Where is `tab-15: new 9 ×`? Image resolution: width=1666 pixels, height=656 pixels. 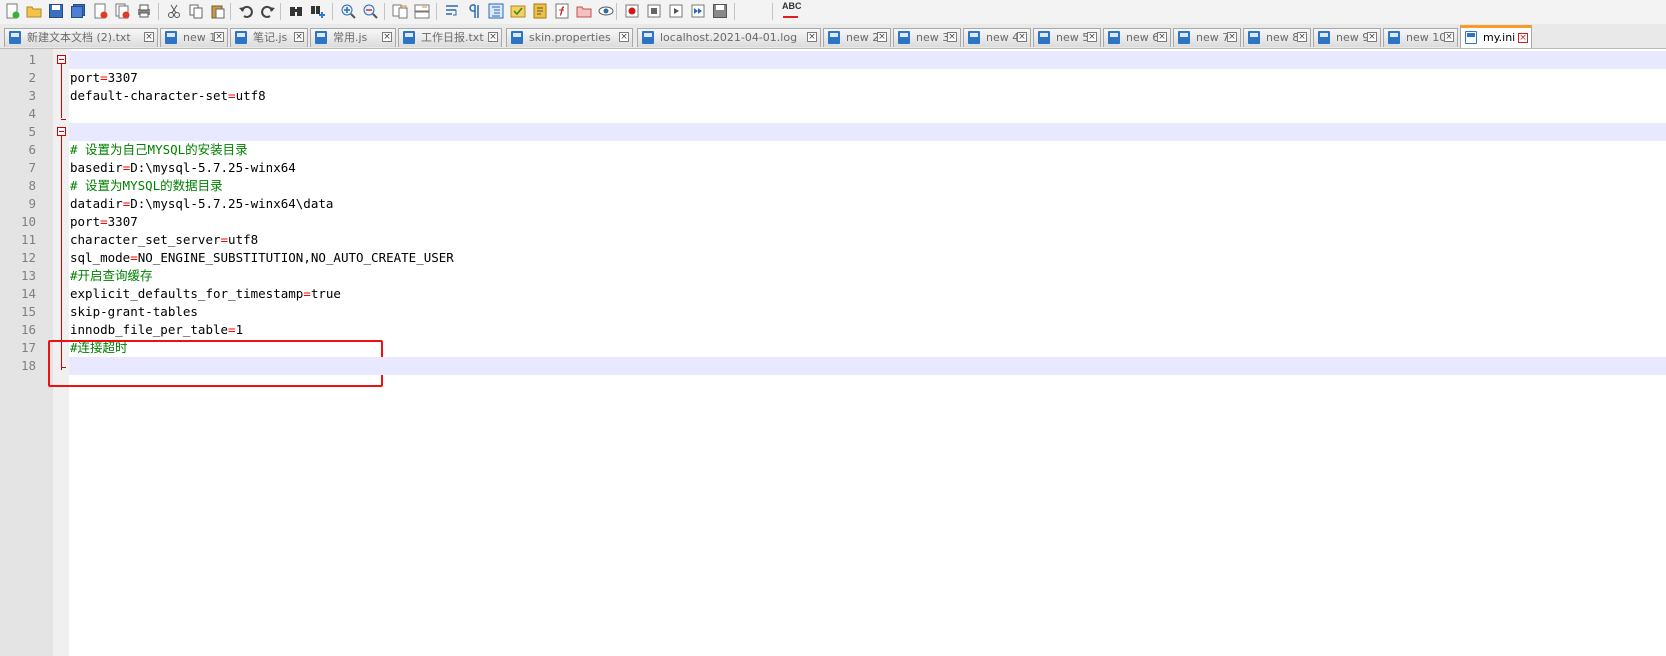
tab-15: new 9 × is located at coordinates (1347, 37).